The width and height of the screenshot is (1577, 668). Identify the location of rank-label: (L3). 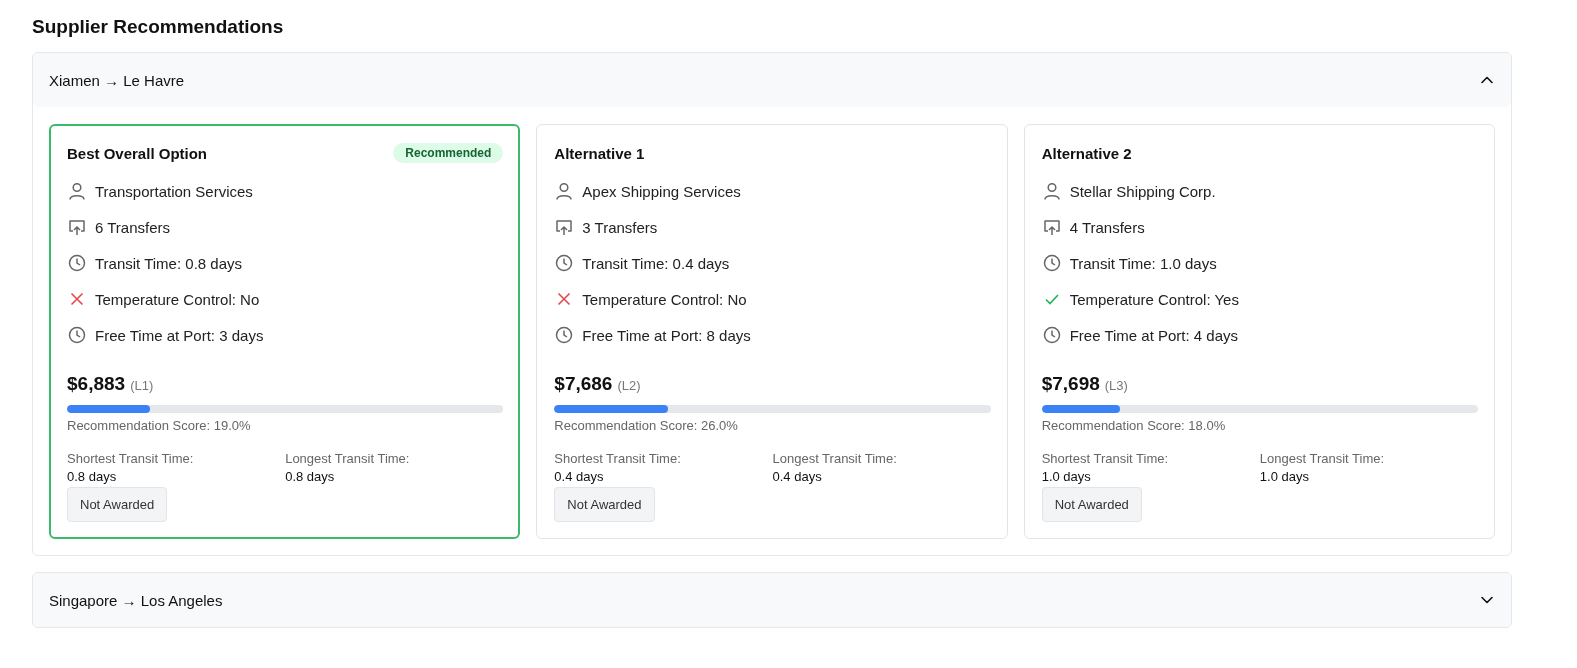
(1116, 385).